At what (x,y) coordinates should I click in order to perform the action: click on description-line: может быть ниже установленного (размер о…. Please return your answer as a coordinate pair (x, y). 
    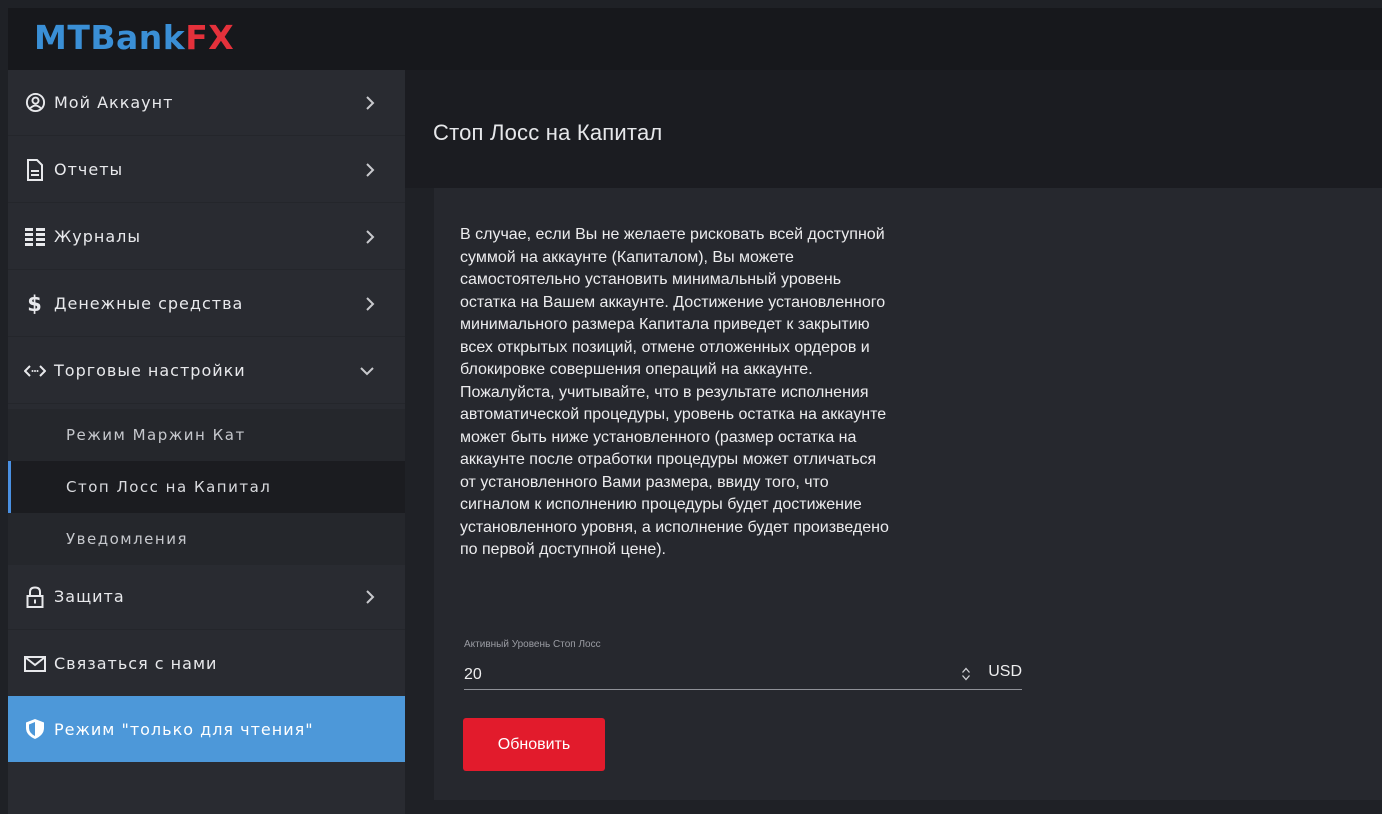
    Looking at the image, I should click on (658, 437).